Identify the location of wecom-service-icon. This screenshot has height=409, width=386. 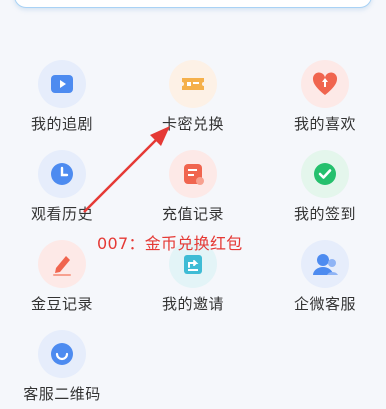
(325, 264).